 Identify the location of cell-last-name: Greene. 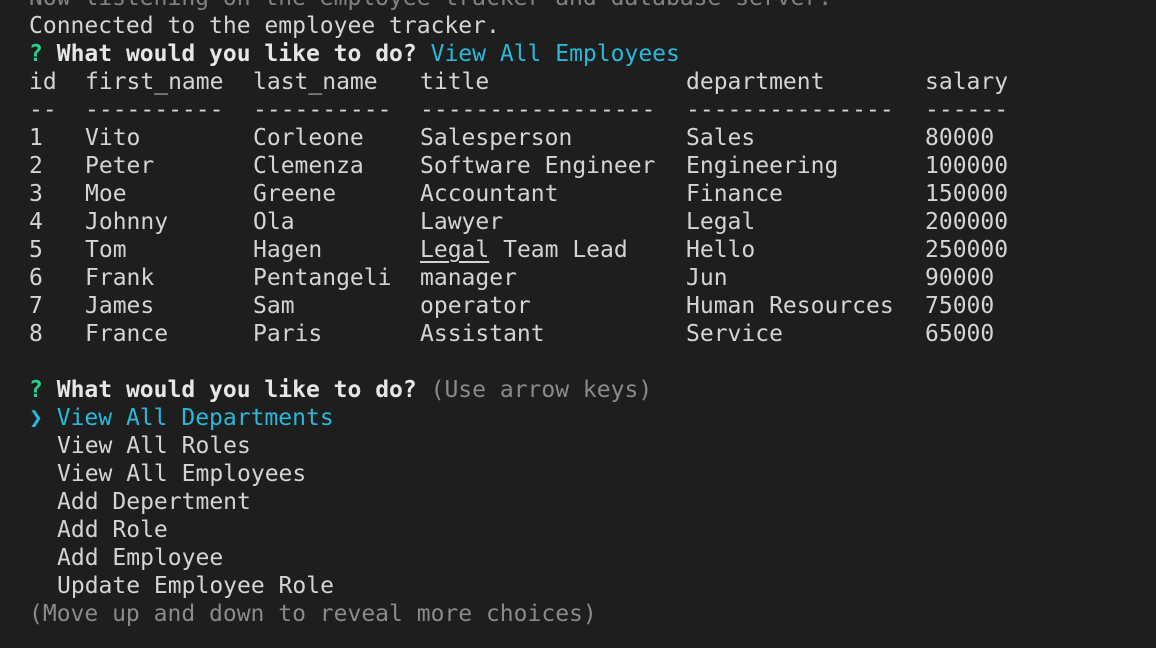
(295, 194).